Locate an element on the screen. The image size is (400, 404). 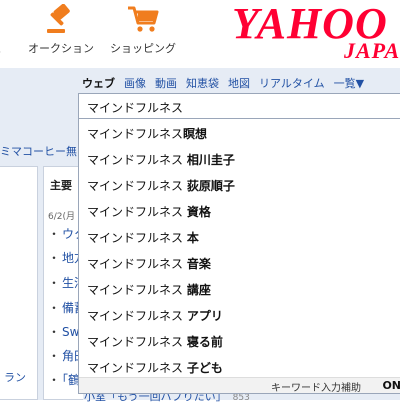
news-panel: 主要 6/2(月 ・ウク ・地方 ・生活 ・備蓄 ・ Sw ・角田 ・「鶴 is located at coordinates (64, 283).